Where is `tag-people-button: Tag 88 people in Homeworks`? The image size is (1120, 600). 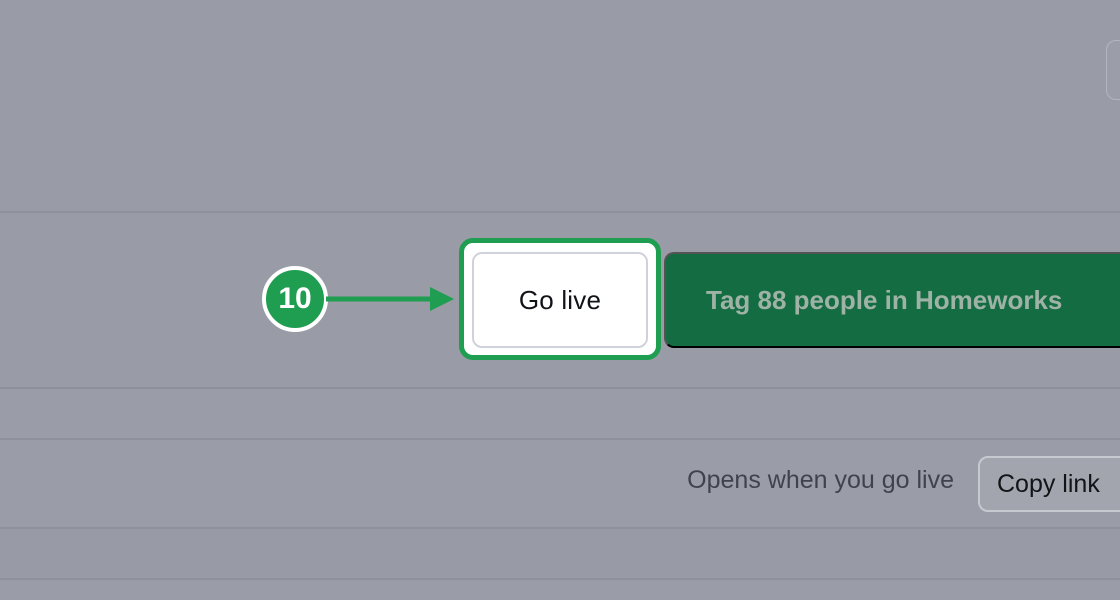
tag-people-button: Tag 88 people in Homeworks is located at coordinates (892, 300).